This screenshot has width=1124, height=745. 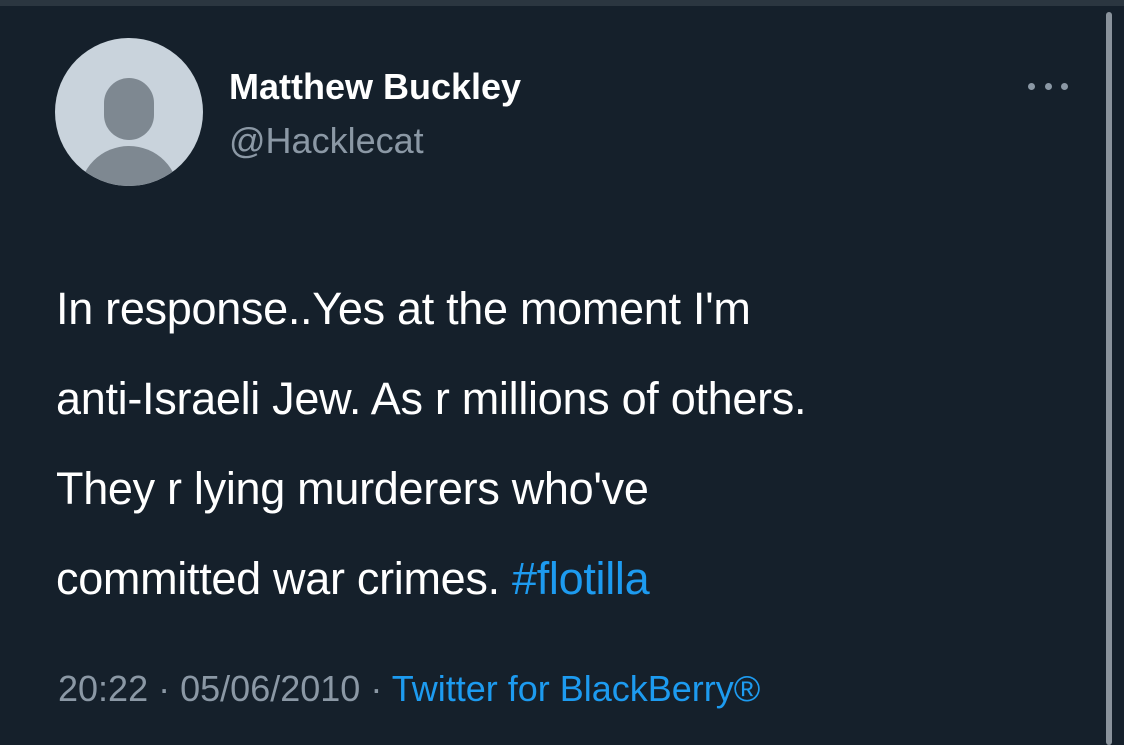 What do you see at coordinates (129, 109) in the screenshot?
I see `avatar-head-shape` at bounding box center [129, 109].